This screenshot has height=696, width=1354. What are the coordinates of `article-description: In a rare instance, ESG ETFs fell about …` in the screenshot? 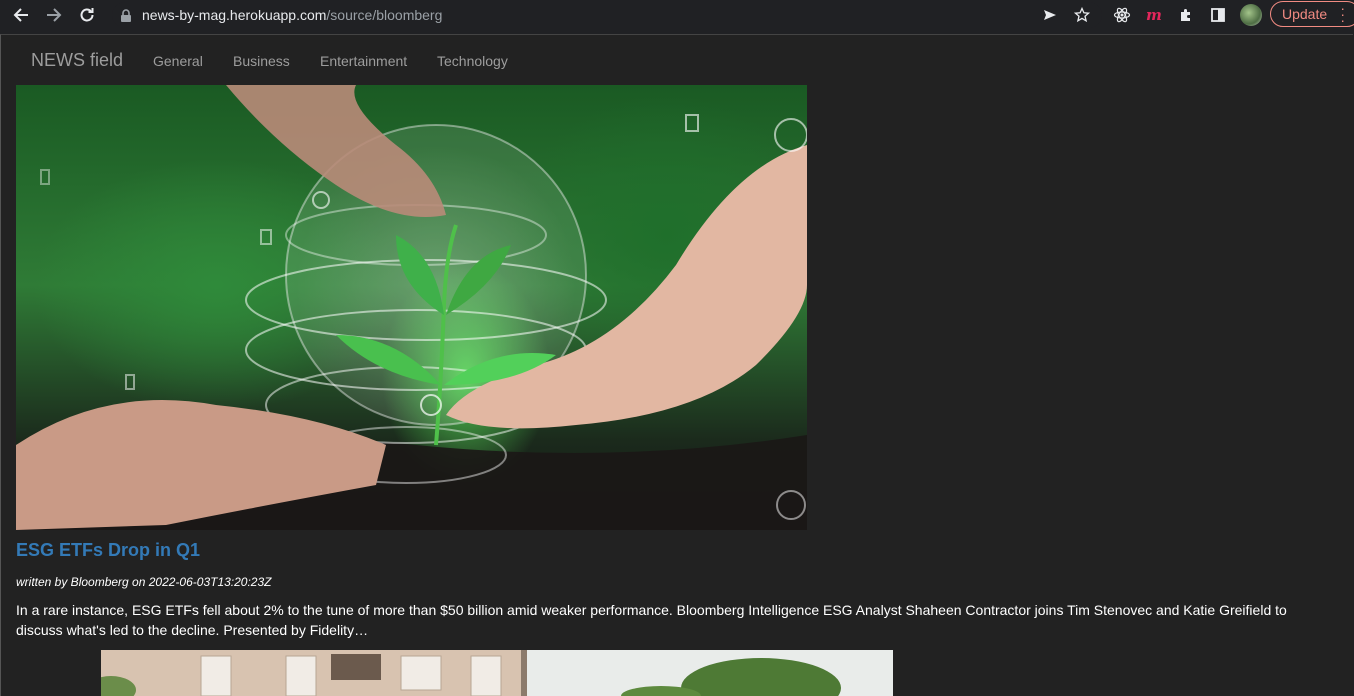 It's located at (651, 620).